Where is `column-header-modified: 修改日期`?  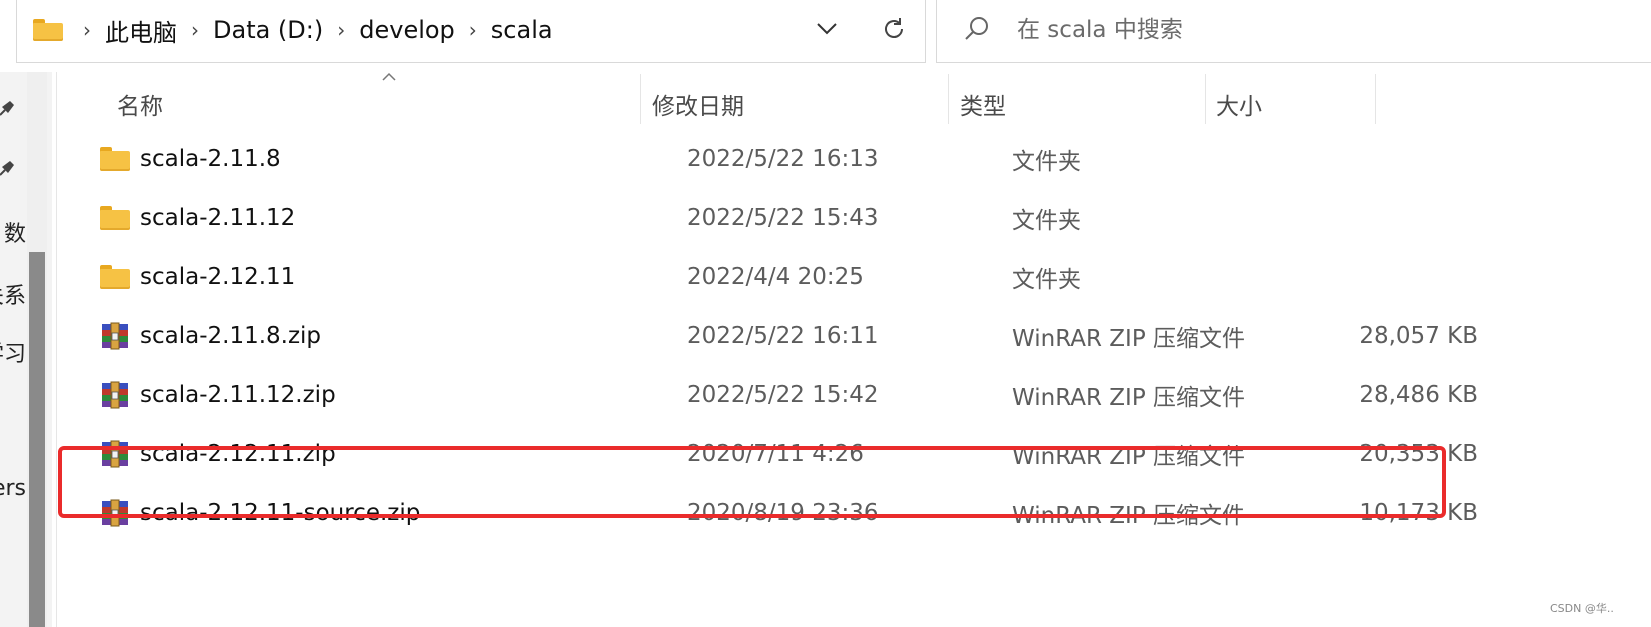
column-header-modified: 修改日期 is located at coordinates (698, 104).